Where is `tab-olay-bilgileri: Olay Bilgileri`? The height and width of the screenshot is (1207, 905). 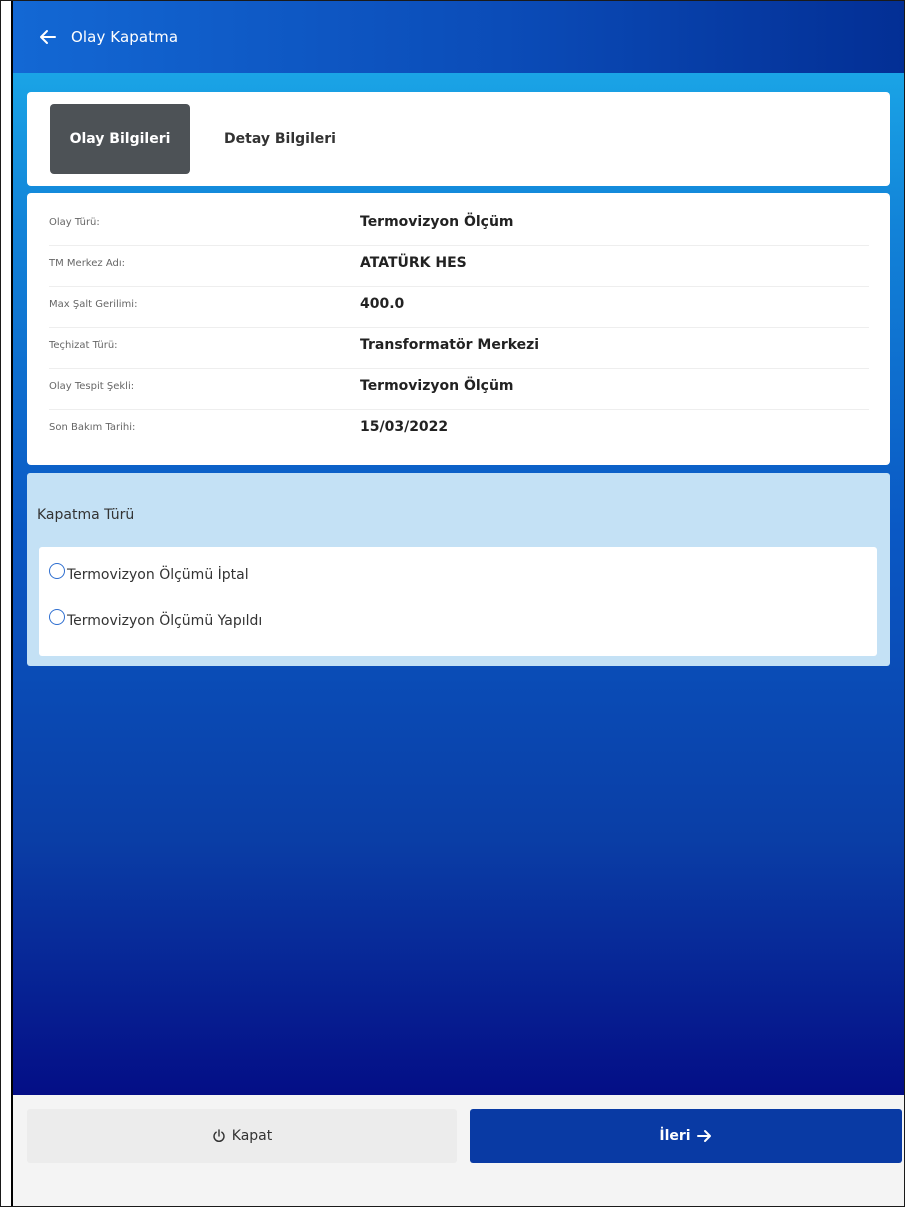
tab-olay-bilgileri: Olay Bilgileri is located at coordinates (120, 139).